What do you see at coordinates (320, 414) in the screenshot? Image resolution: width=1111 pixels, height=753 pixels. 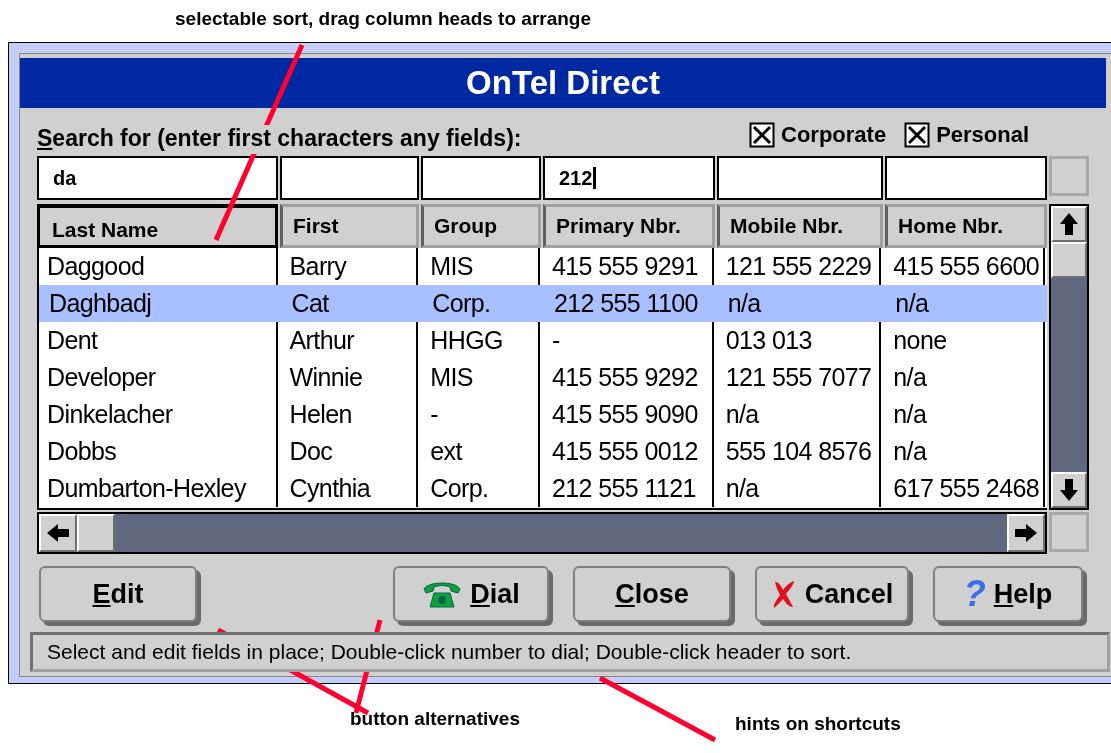 I see `table-cell: Helen` at bounding box center [320, 414].